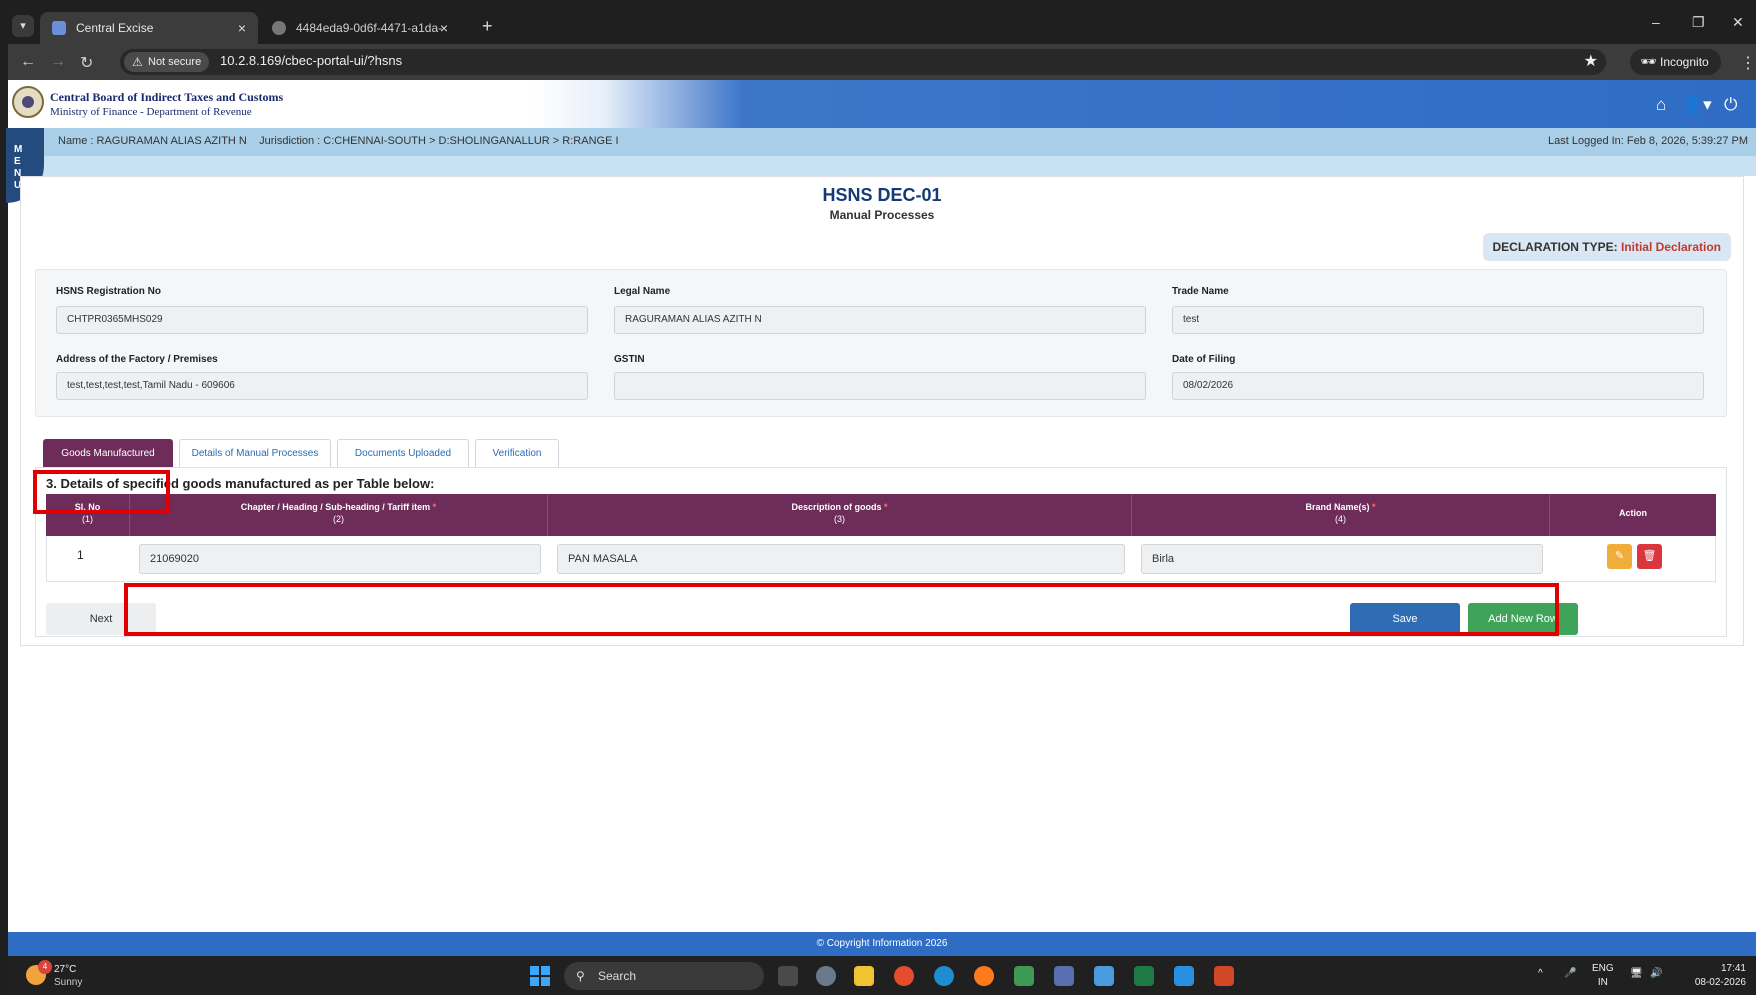  Describe the element at coordinates (58, 62) in the screenshot. I see `forward-icon: →` at that location.